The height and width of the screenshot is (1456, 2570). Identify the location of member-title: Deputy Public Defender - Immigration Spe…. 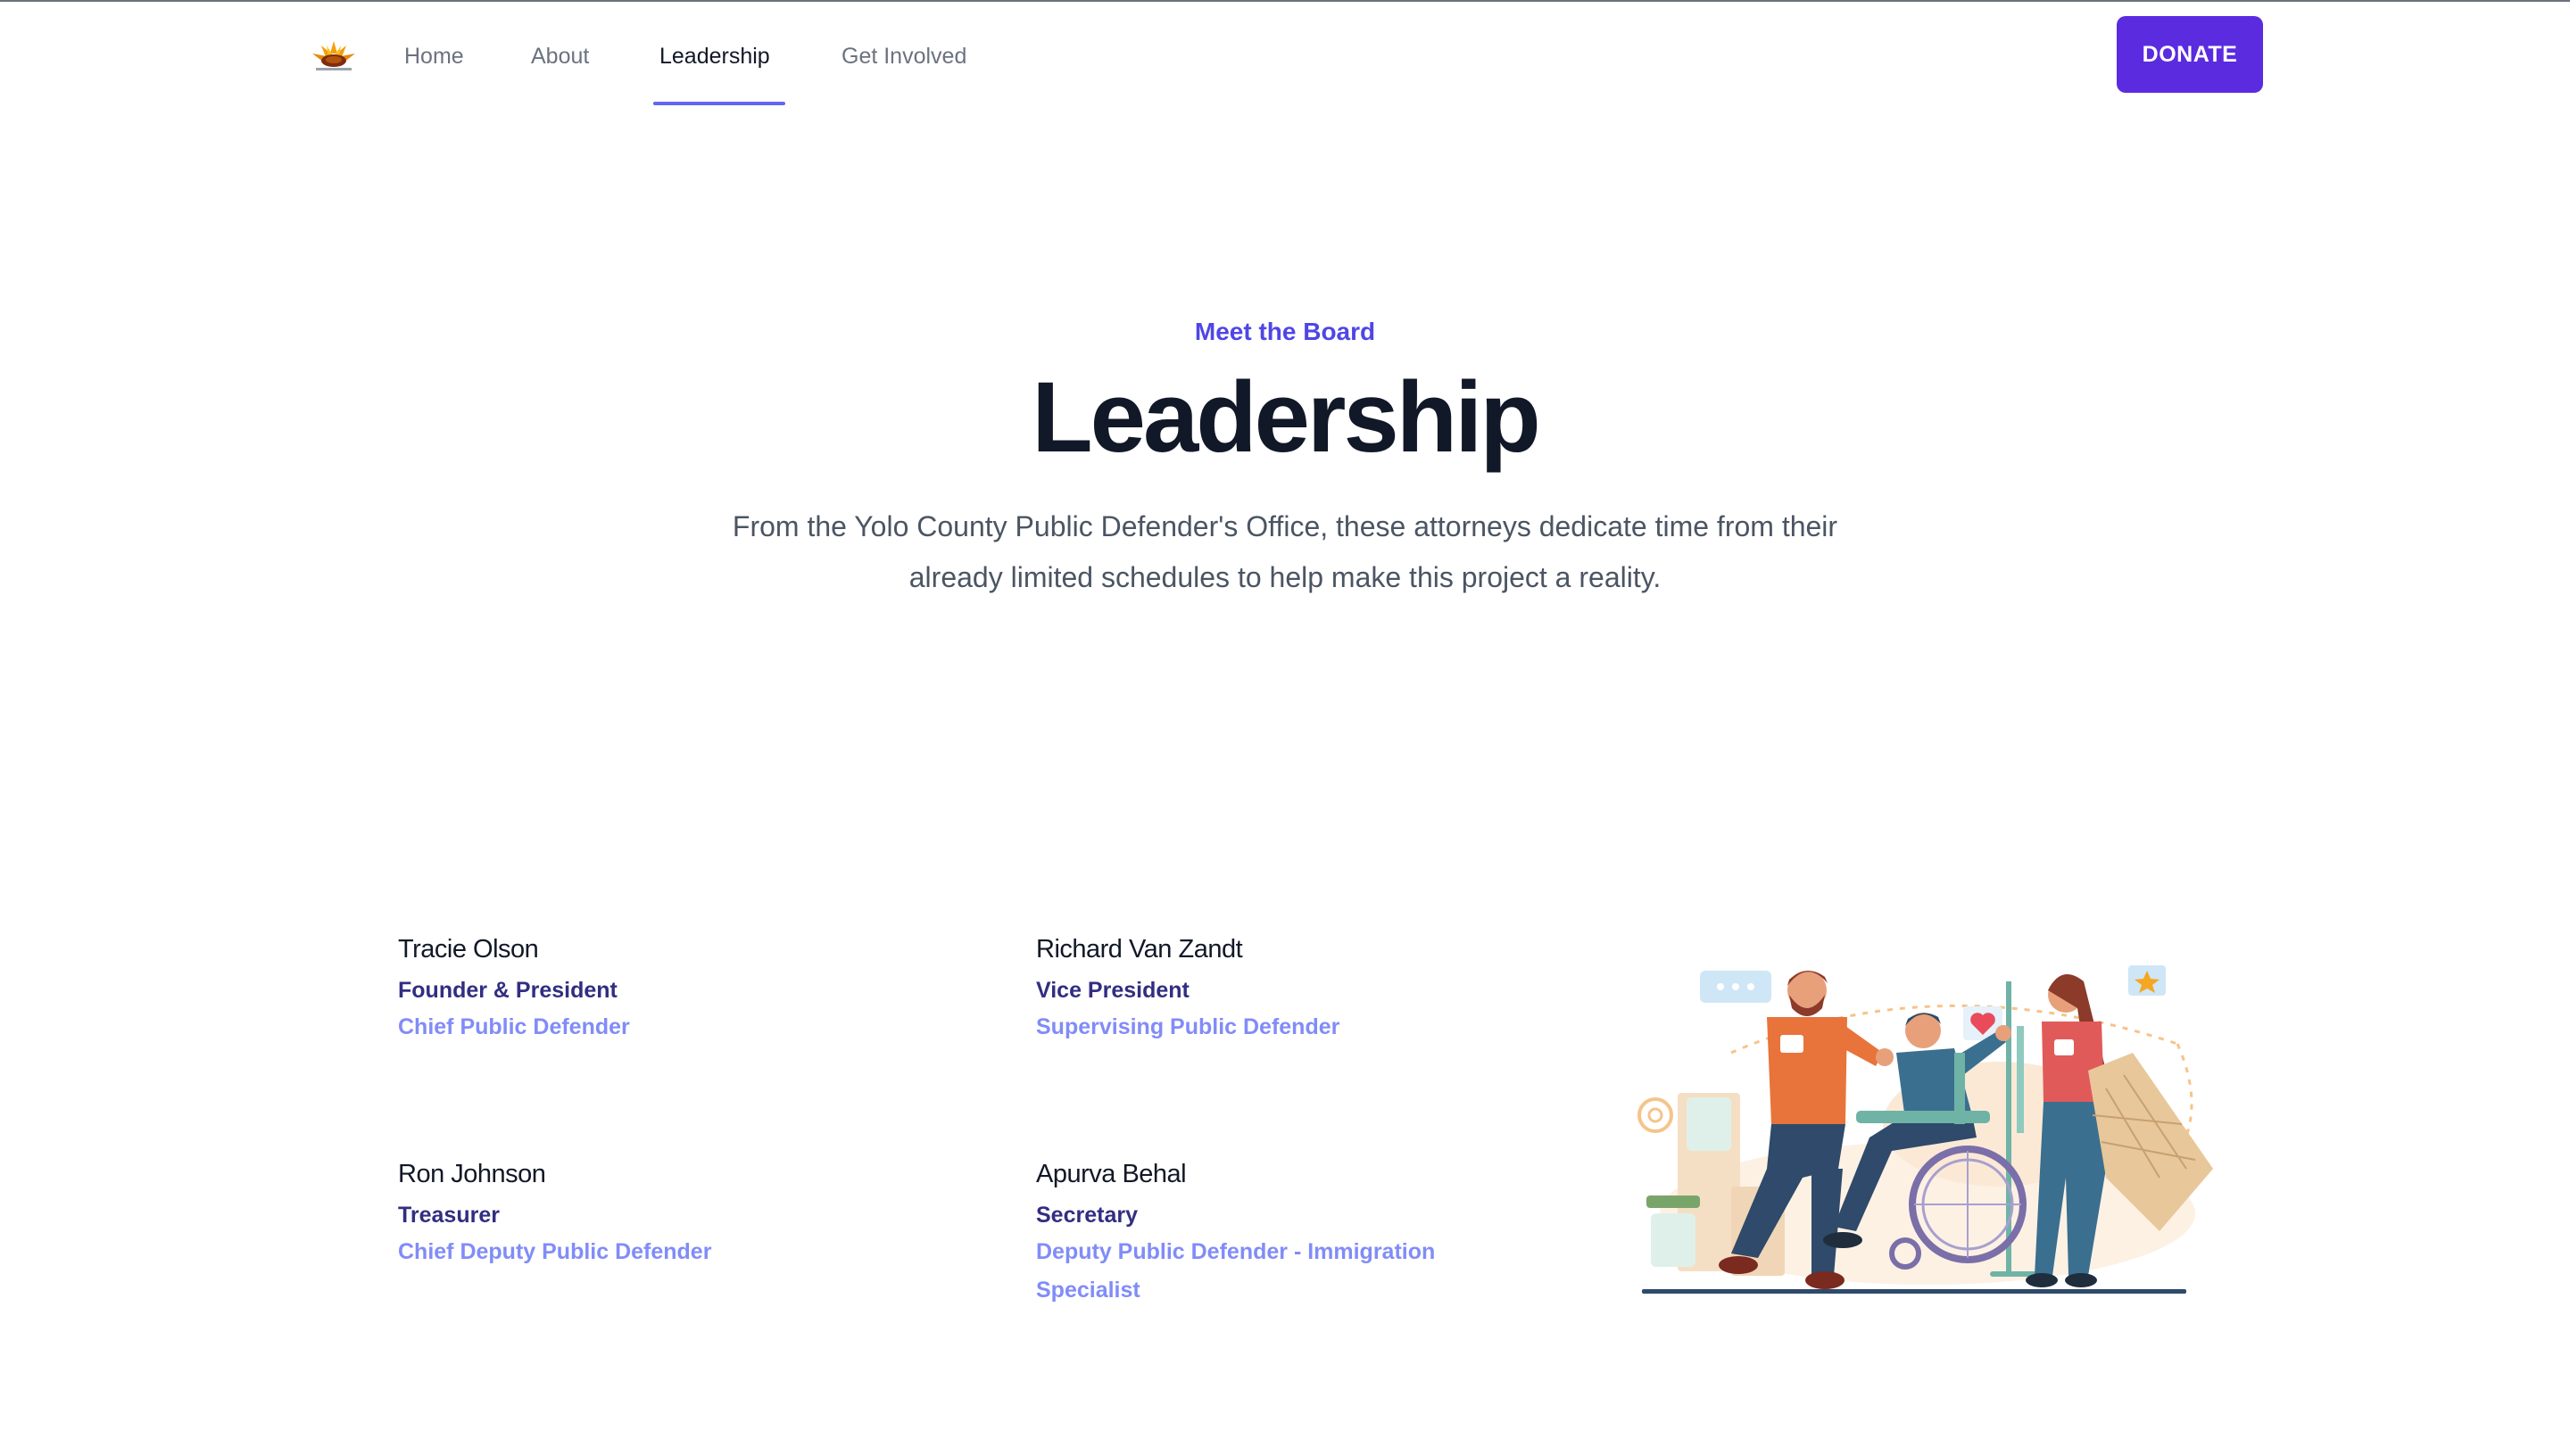
(1236, 1271).